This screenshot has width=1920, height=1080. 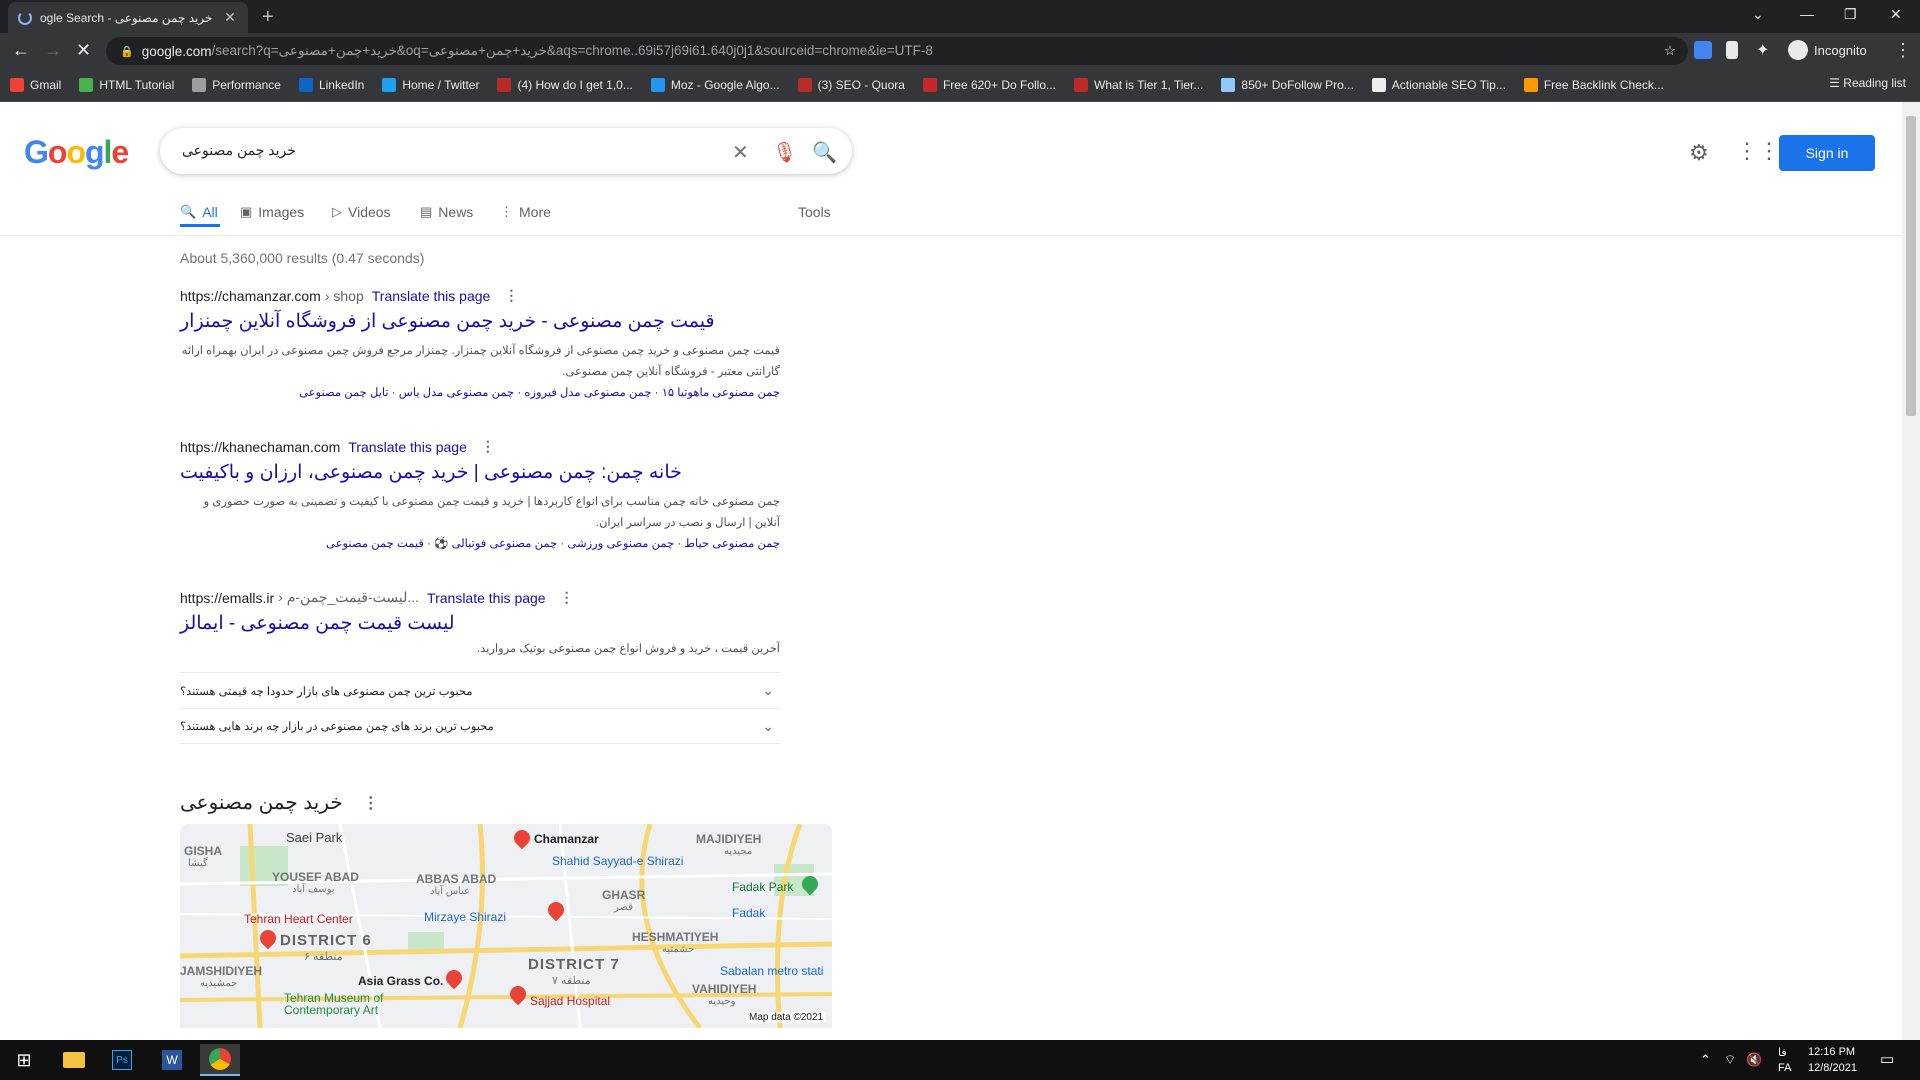 What do you see at coordinates (400, 981) in the screenshot?
I see `map-label: Asia Grass Co.` at bounding box center [400, 981].